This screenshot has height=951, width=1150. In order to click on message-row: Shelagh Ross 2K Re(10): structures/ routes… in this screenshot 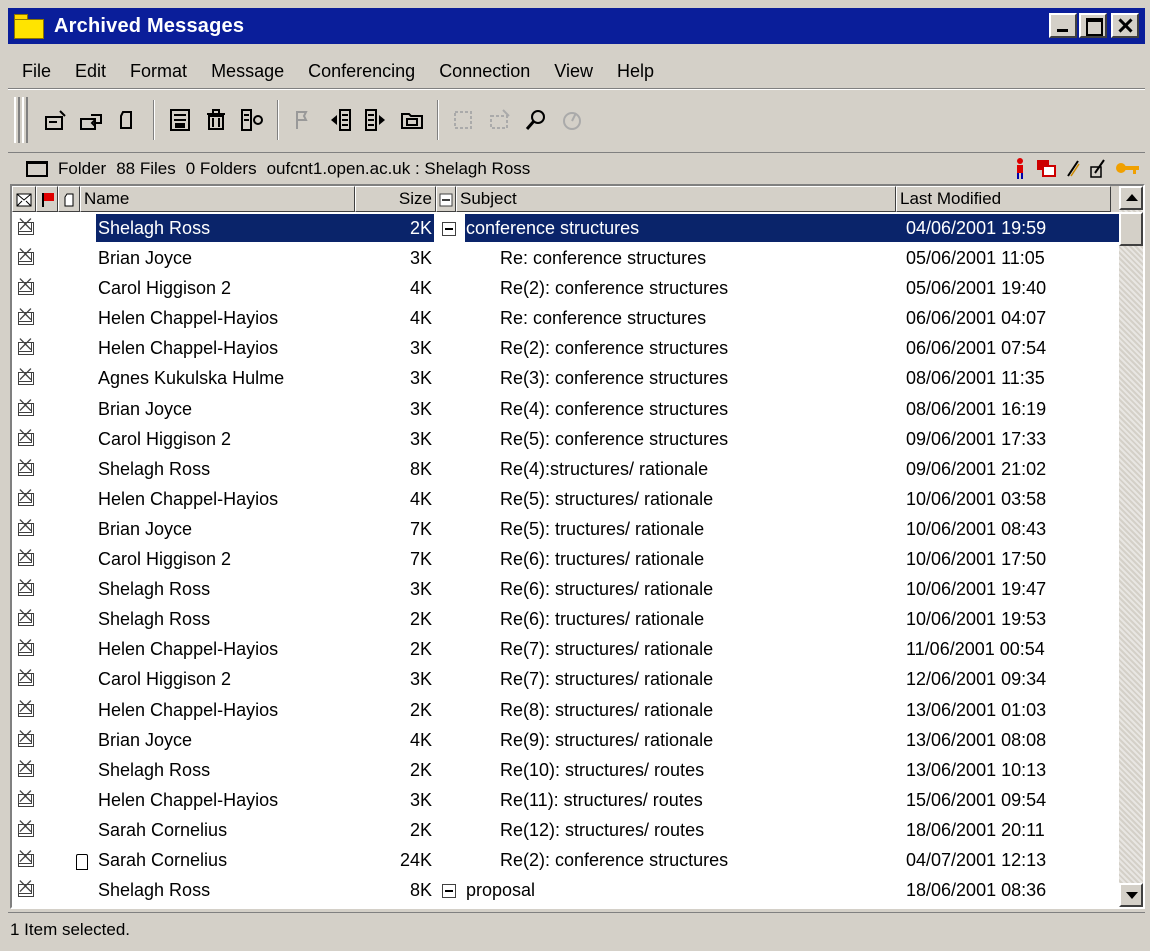, I will do `click(566, 771)`.